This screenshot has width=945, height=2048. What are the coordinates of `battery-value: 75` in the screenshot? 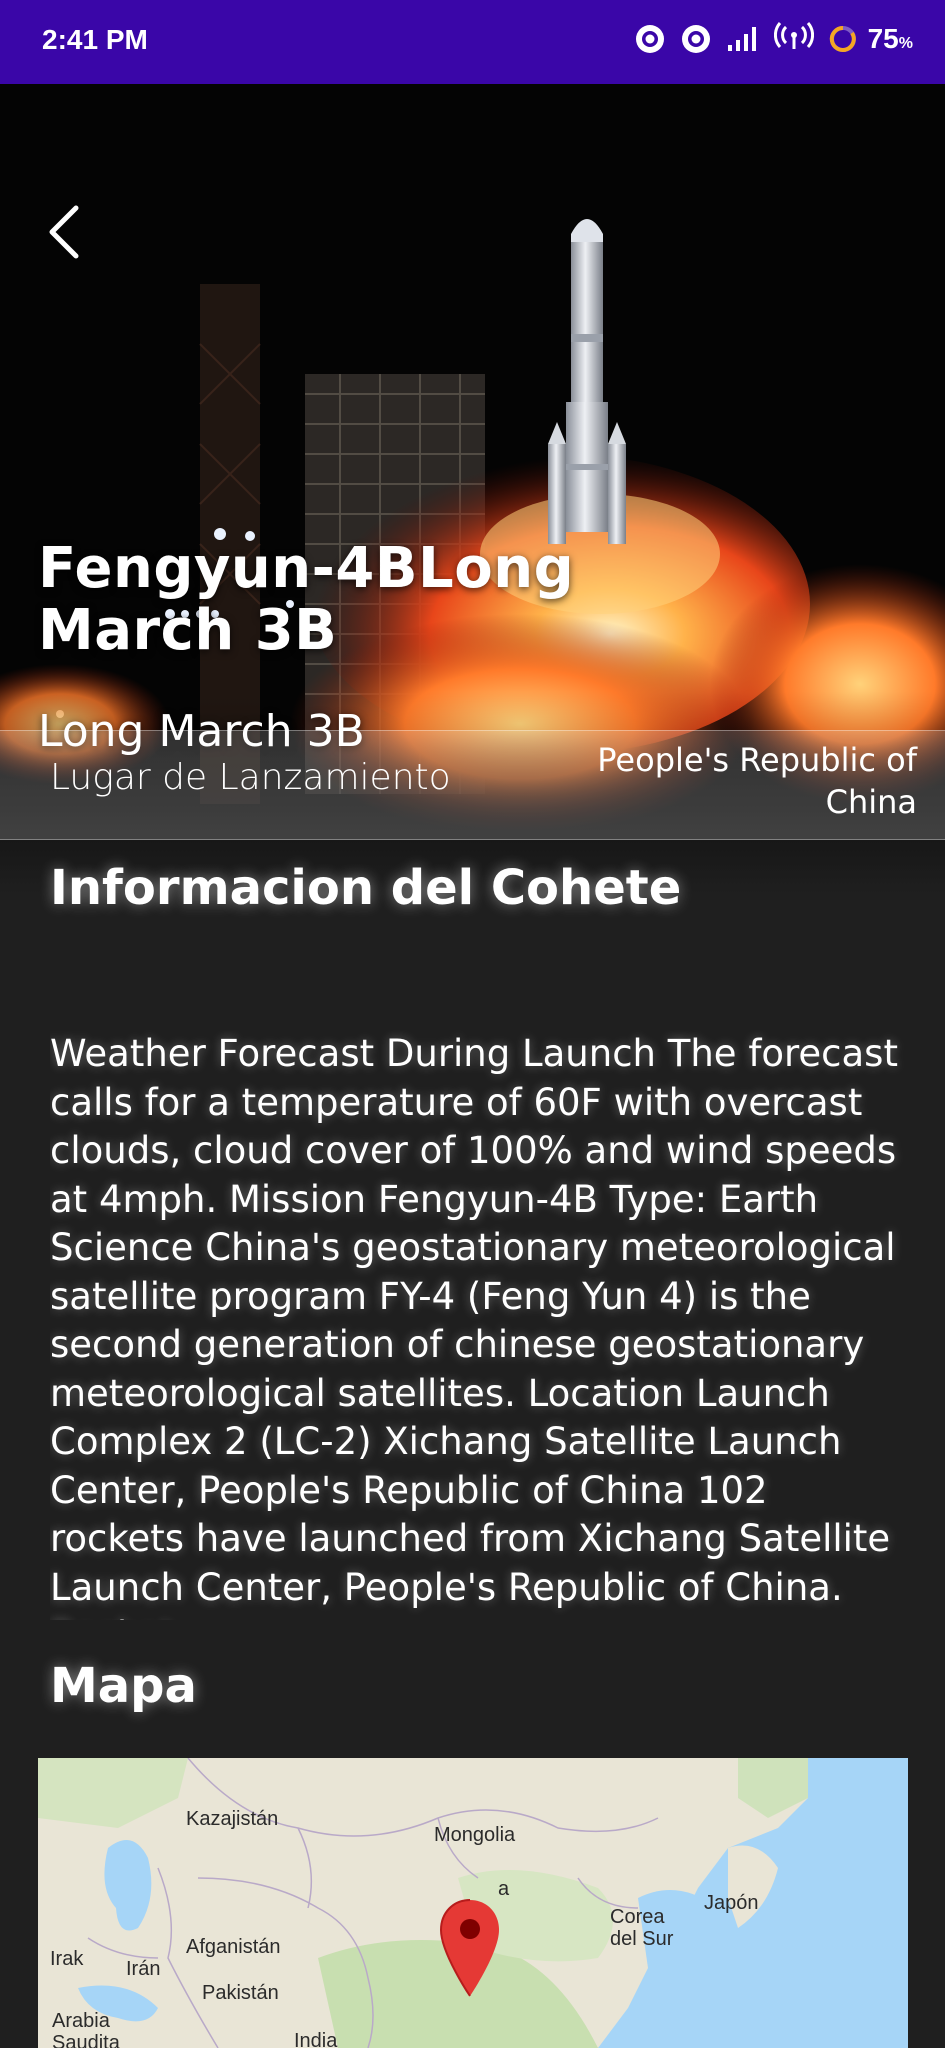 It's located at (883, 38).